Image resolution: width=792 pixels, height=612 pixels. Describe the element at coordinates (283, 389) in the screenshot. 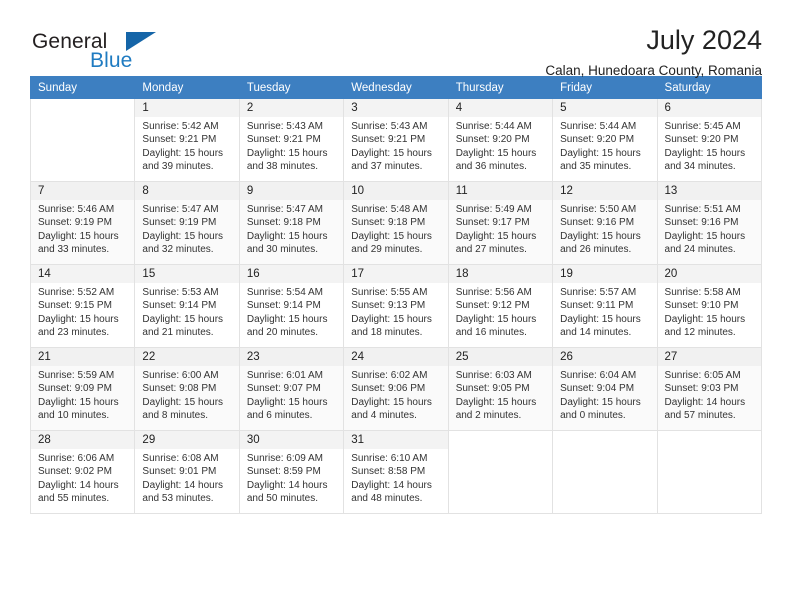

I see `sunset-text: Sunset: 9:07 PM` at that location.